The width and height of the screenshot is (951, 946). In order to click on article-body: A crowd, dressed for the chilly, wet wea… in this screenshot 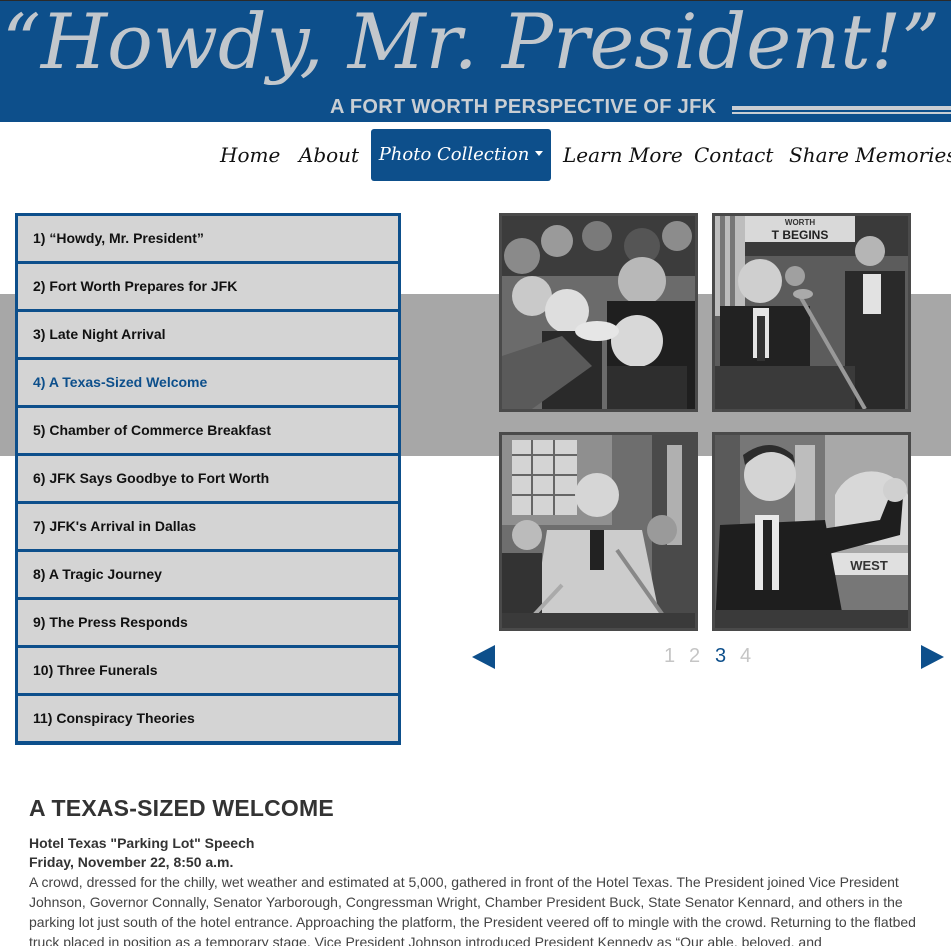, I will do `click(472, 910)`.